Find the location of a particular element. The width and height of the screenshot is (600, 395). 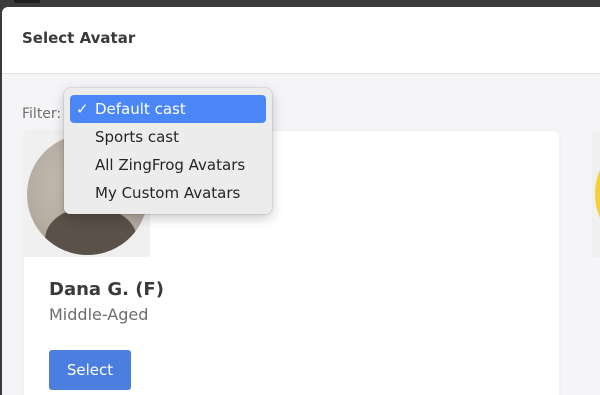

checkmark-icon: ✓ is located at coordinates (82, 109).